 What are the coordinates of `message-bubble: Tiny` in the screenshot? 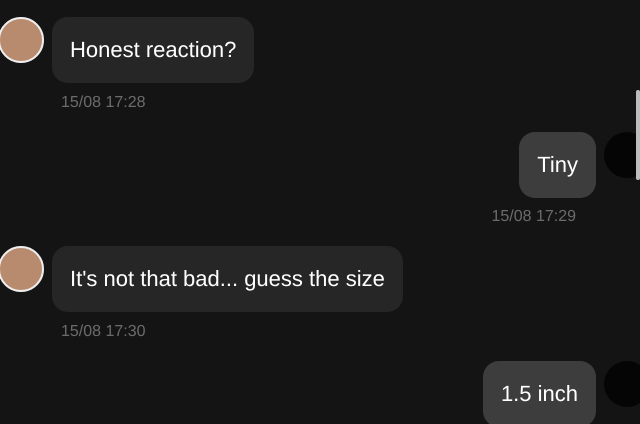 It's located at (557, 165).